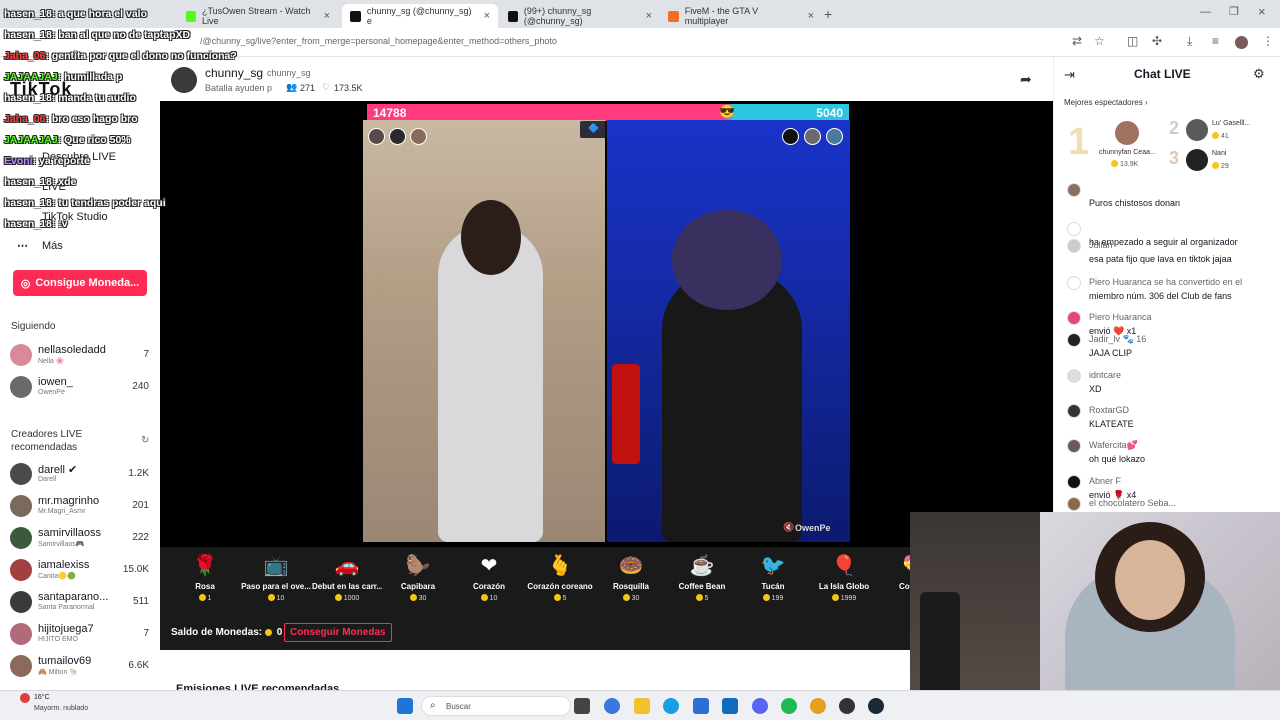 This screenshot has height=720, width=1280. Describe the element at coordinates (1105, 375) in the screenshot. I see `chat-username: idntcare` at that location.